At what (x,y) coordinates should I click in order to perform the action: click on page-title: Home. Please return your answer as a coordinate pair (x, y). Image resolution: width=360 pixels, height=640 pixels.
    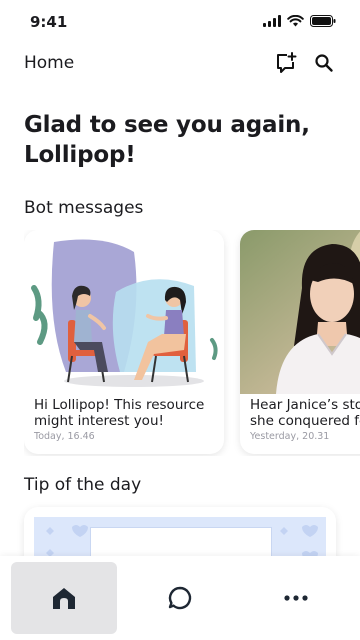
    Looking at the image, I should click on (49, 63).